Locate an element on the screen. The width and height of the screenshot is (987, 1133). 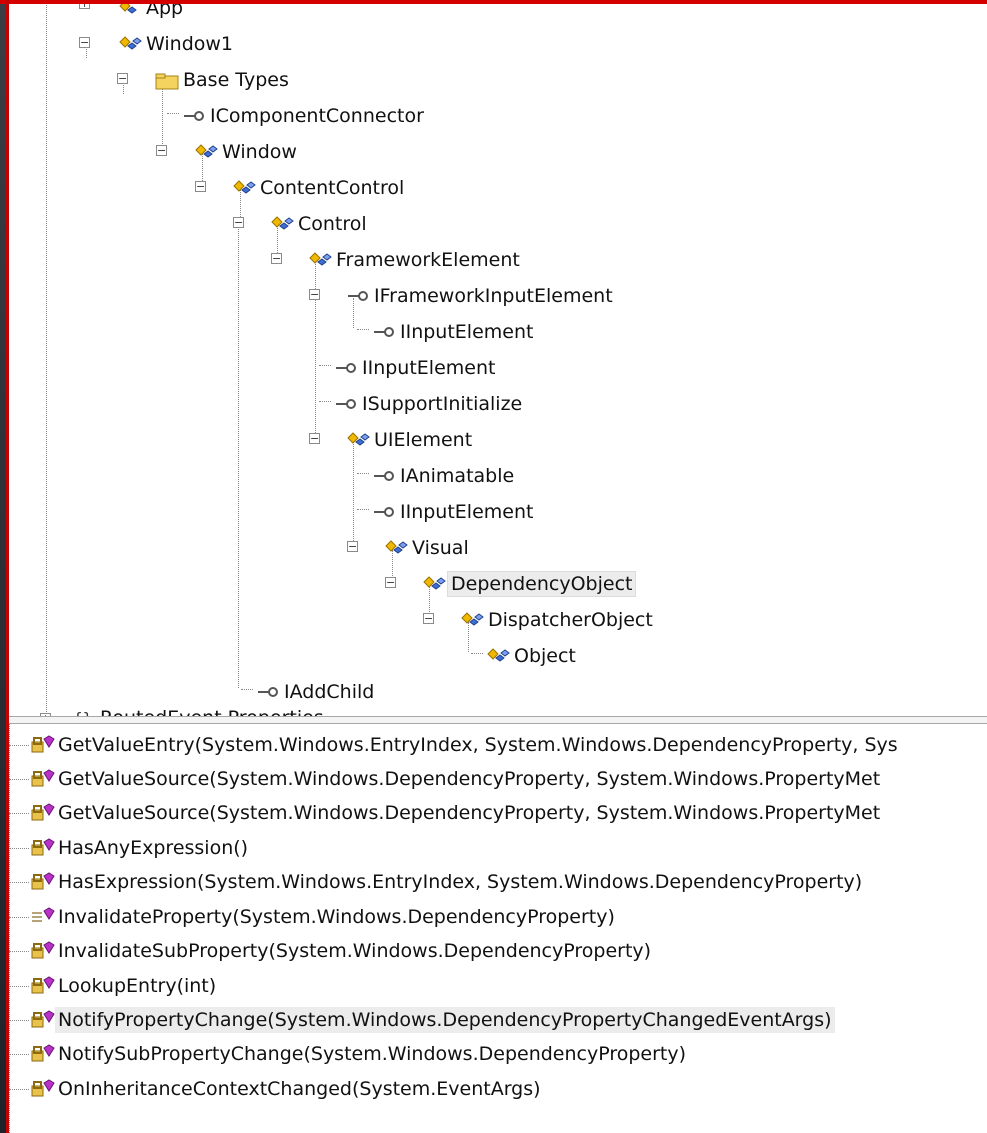
collapse-toggle-contentcontrol: − is located at coordinates (200, 186).